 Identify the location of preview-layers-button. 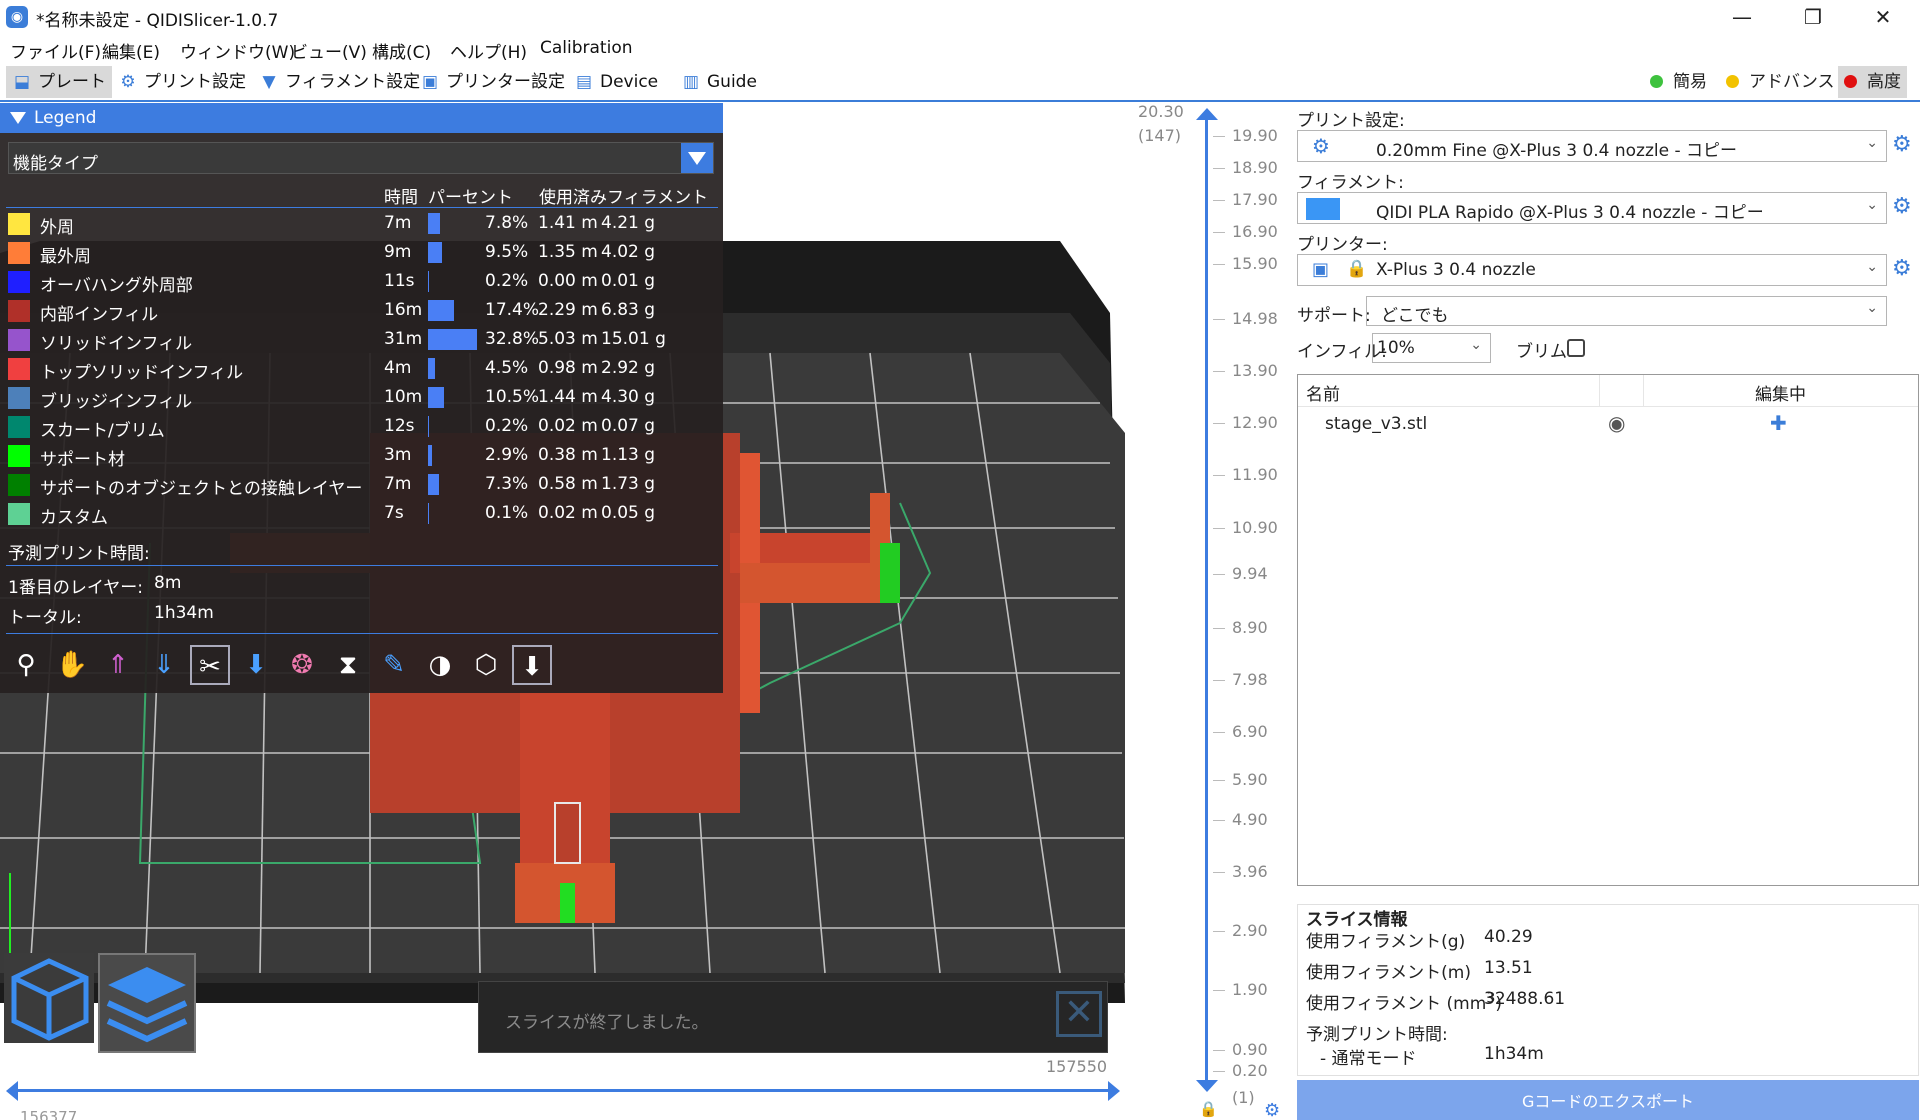
(147, 1003).